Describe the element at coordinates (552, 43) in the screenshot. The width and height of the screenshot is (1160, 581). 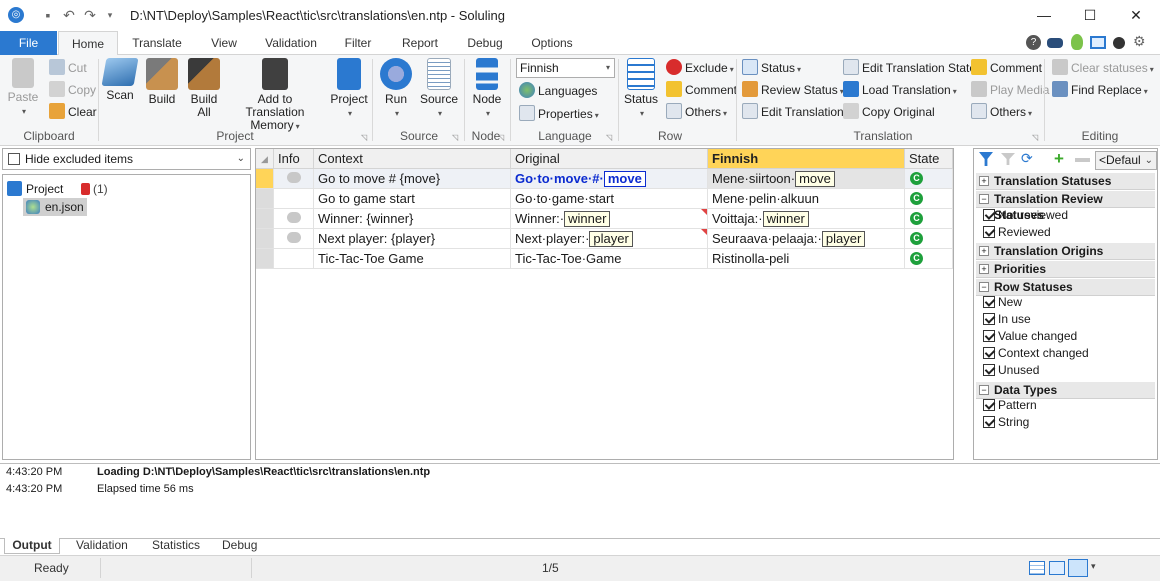
I see `tab-options: Options` at that location.